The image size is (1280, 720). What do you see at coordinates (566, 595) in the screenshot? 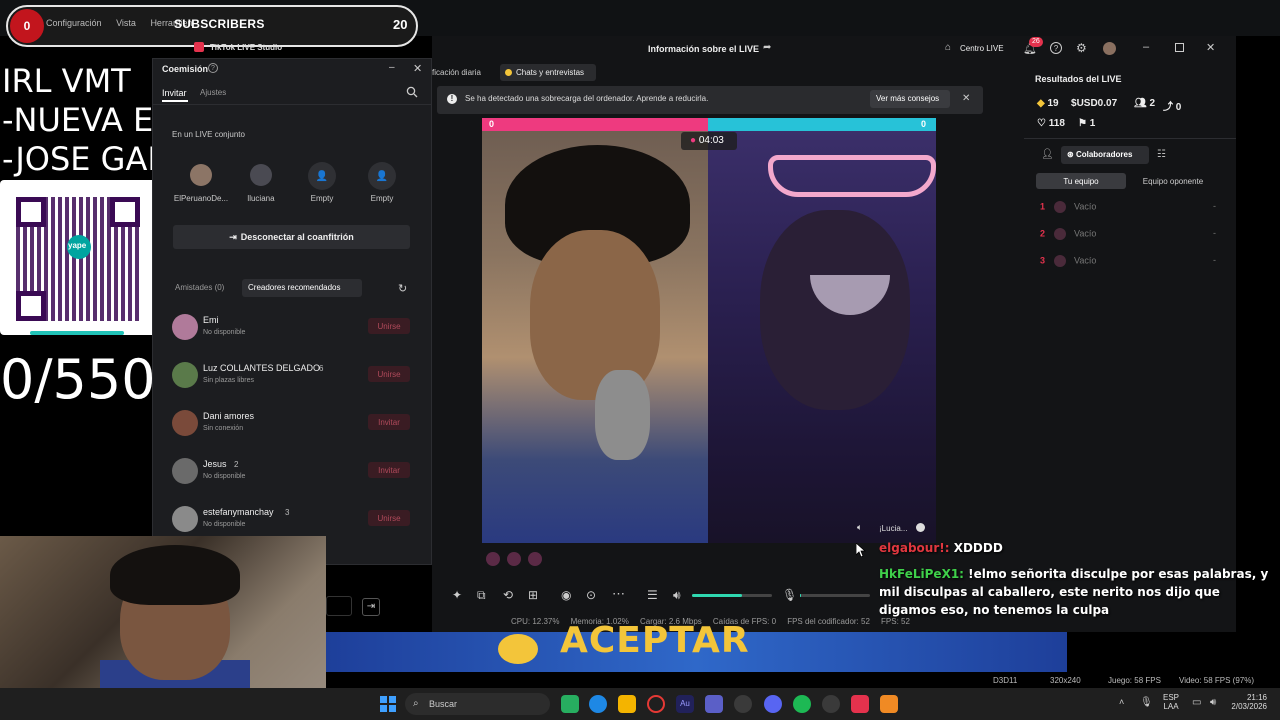
I see `record-icon: ◉` at bounding box center [566, 595].